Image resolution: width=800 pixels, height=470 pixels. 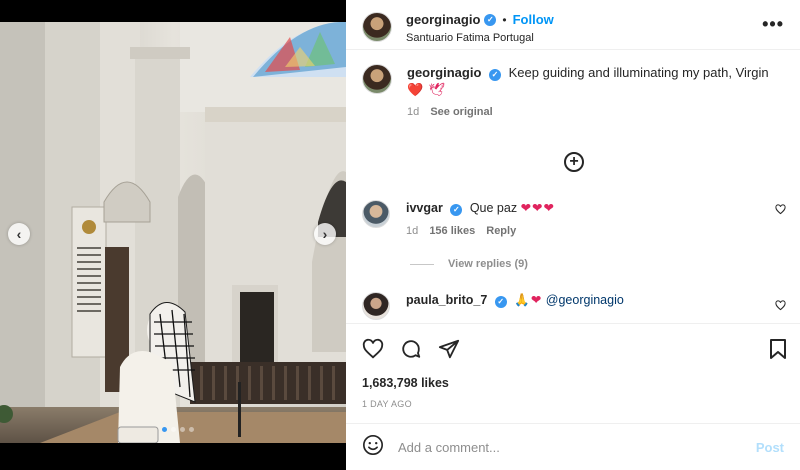 What do you see at coordinates (412, 231) in the screenshot?
I see `comment-time: 1d` at bounding box center [412, 231].